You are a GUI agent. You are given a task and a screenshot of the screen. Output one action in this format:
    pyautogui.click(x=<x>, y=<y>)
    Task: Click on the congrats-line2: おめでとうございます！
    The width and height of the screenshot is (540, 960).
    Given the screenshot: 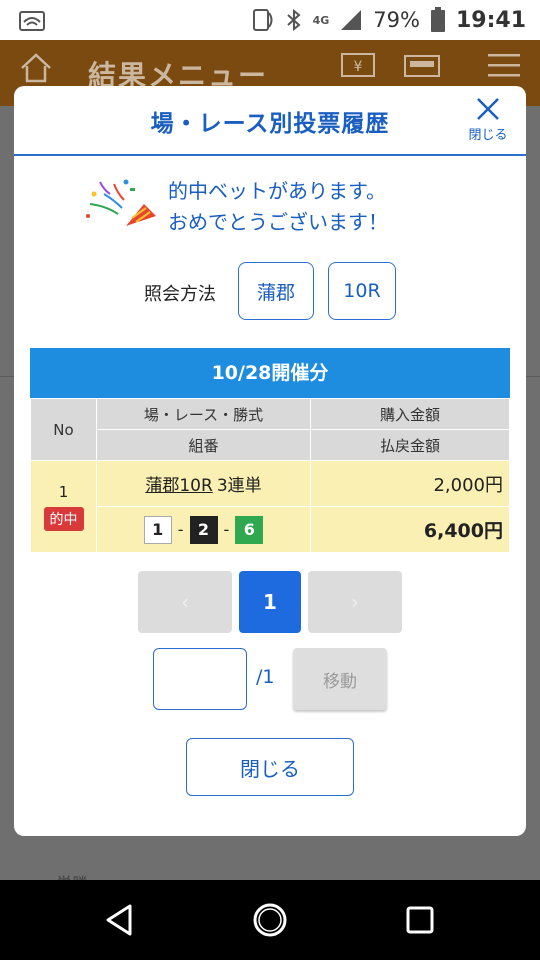 What is the action you would take?
    pyautogui.click(x=278, y=222)
    